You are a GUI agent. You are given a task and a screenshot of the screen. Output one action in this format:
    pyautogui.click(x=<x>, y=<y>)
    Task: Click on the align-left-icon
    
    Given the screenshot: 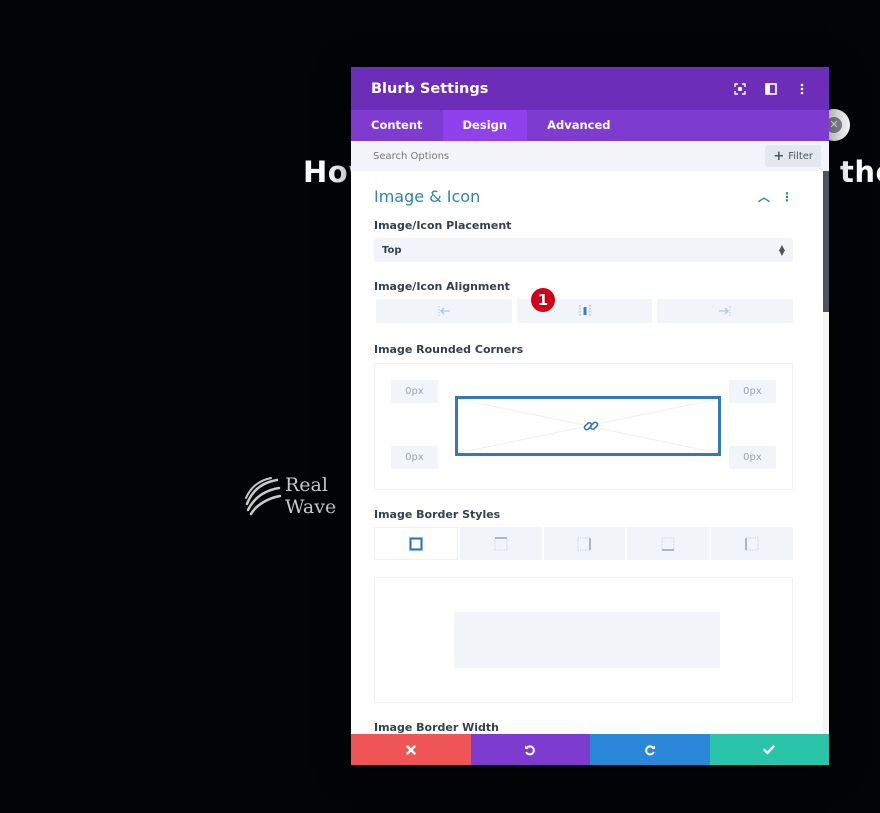 What is the action you would take?
    pyautogui.click(x=444, y=311)
    